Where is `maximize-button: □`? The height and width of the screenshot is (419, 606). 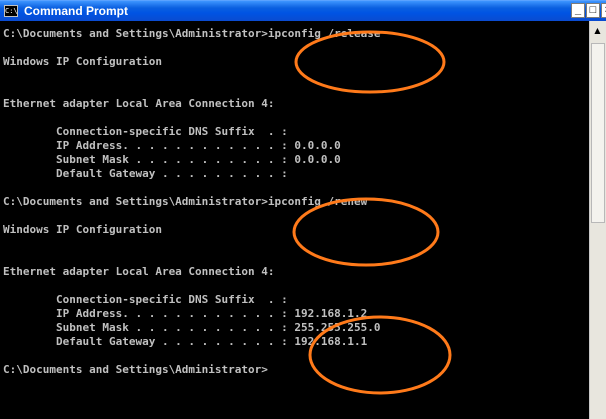 maximize-button: □ is located at coordinates (593, 10).